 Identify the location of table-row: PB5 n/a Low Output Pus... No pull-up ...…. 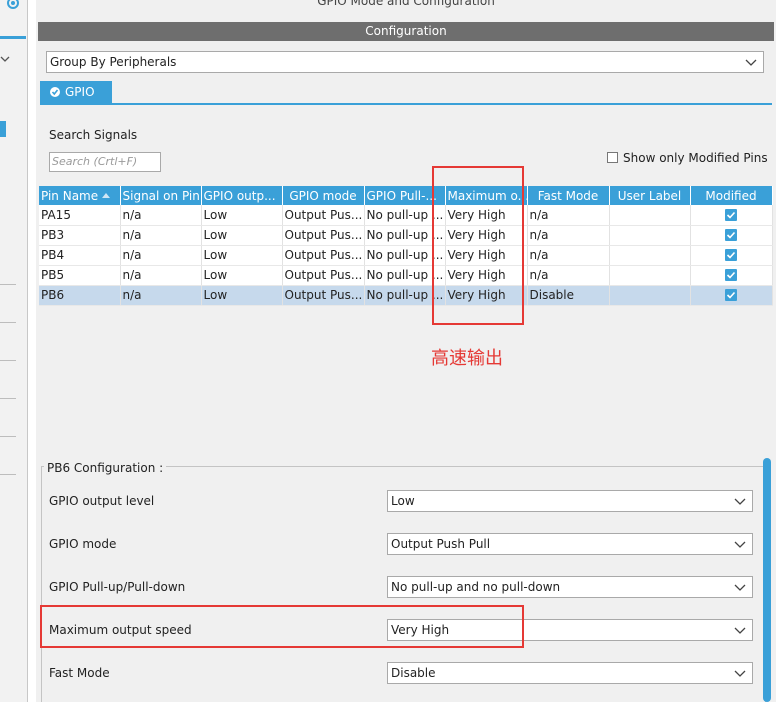
(406, 275).